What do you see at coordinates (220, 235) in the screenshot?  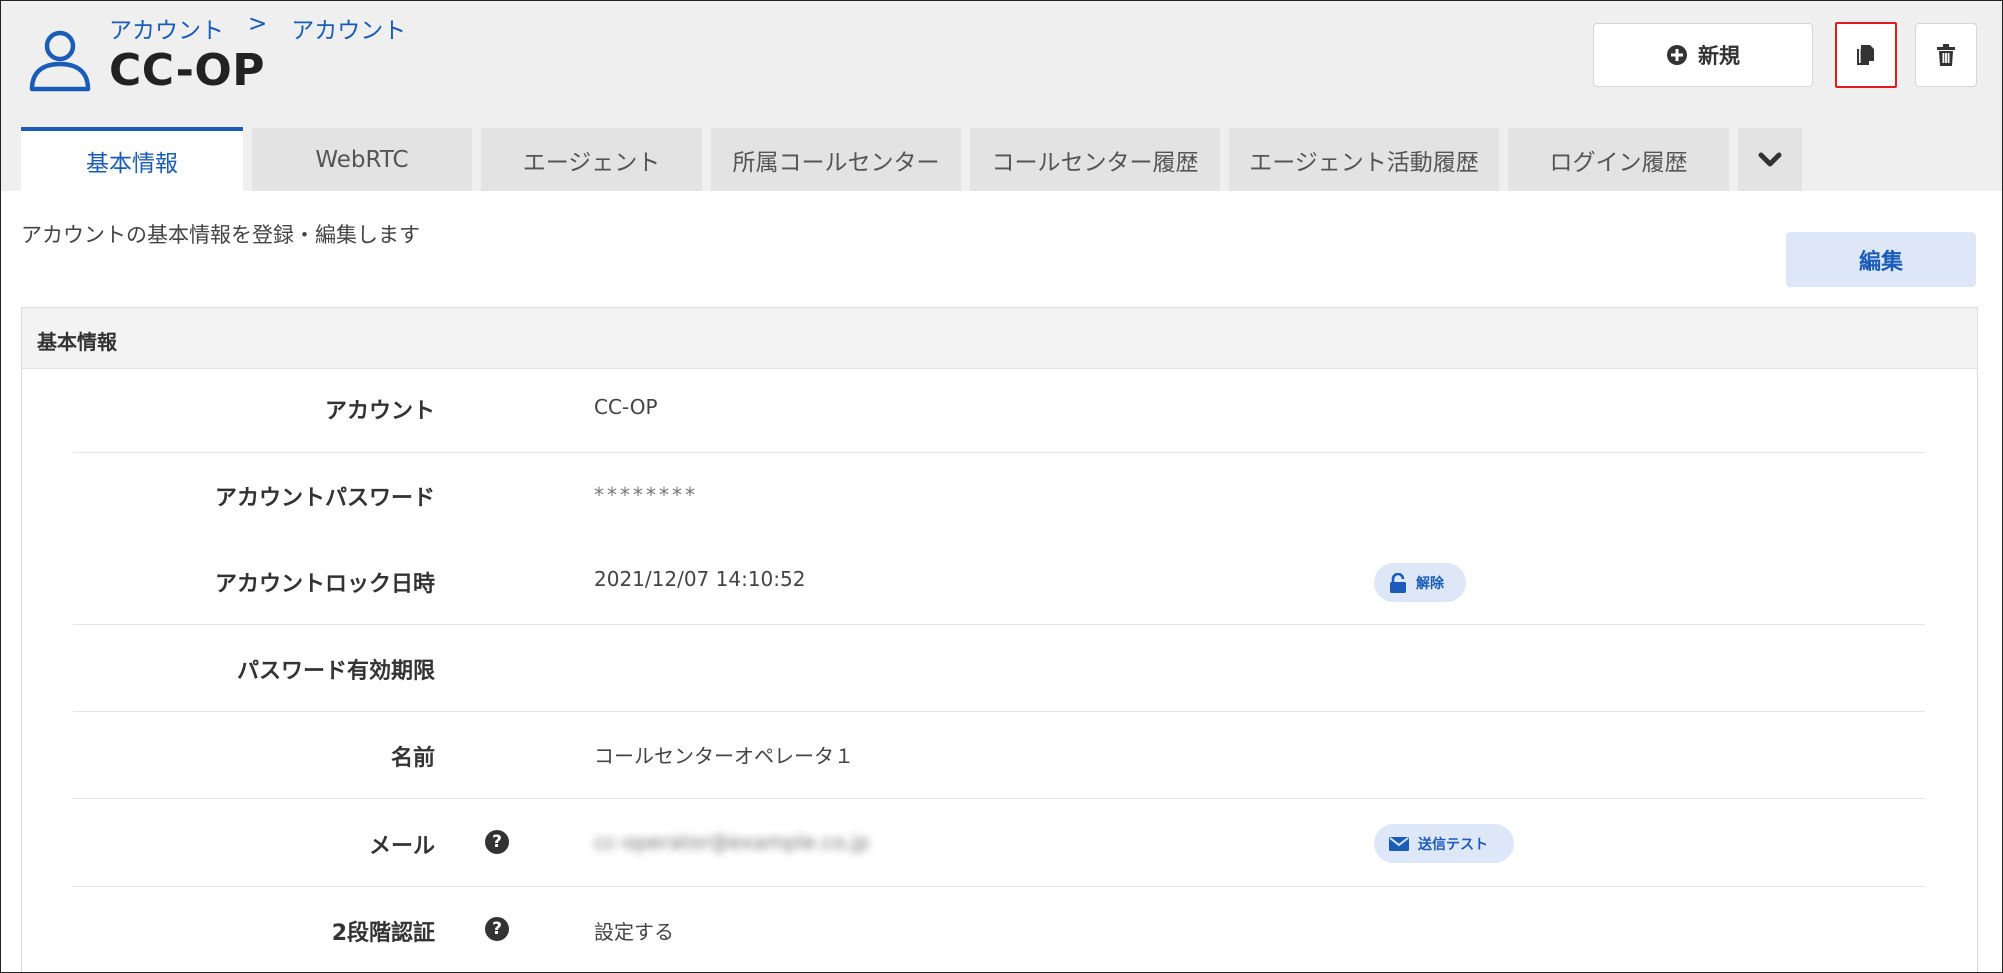 I see `page-description: アカウントの基本情報を登録・編集します` at bounding box center [220, 235].